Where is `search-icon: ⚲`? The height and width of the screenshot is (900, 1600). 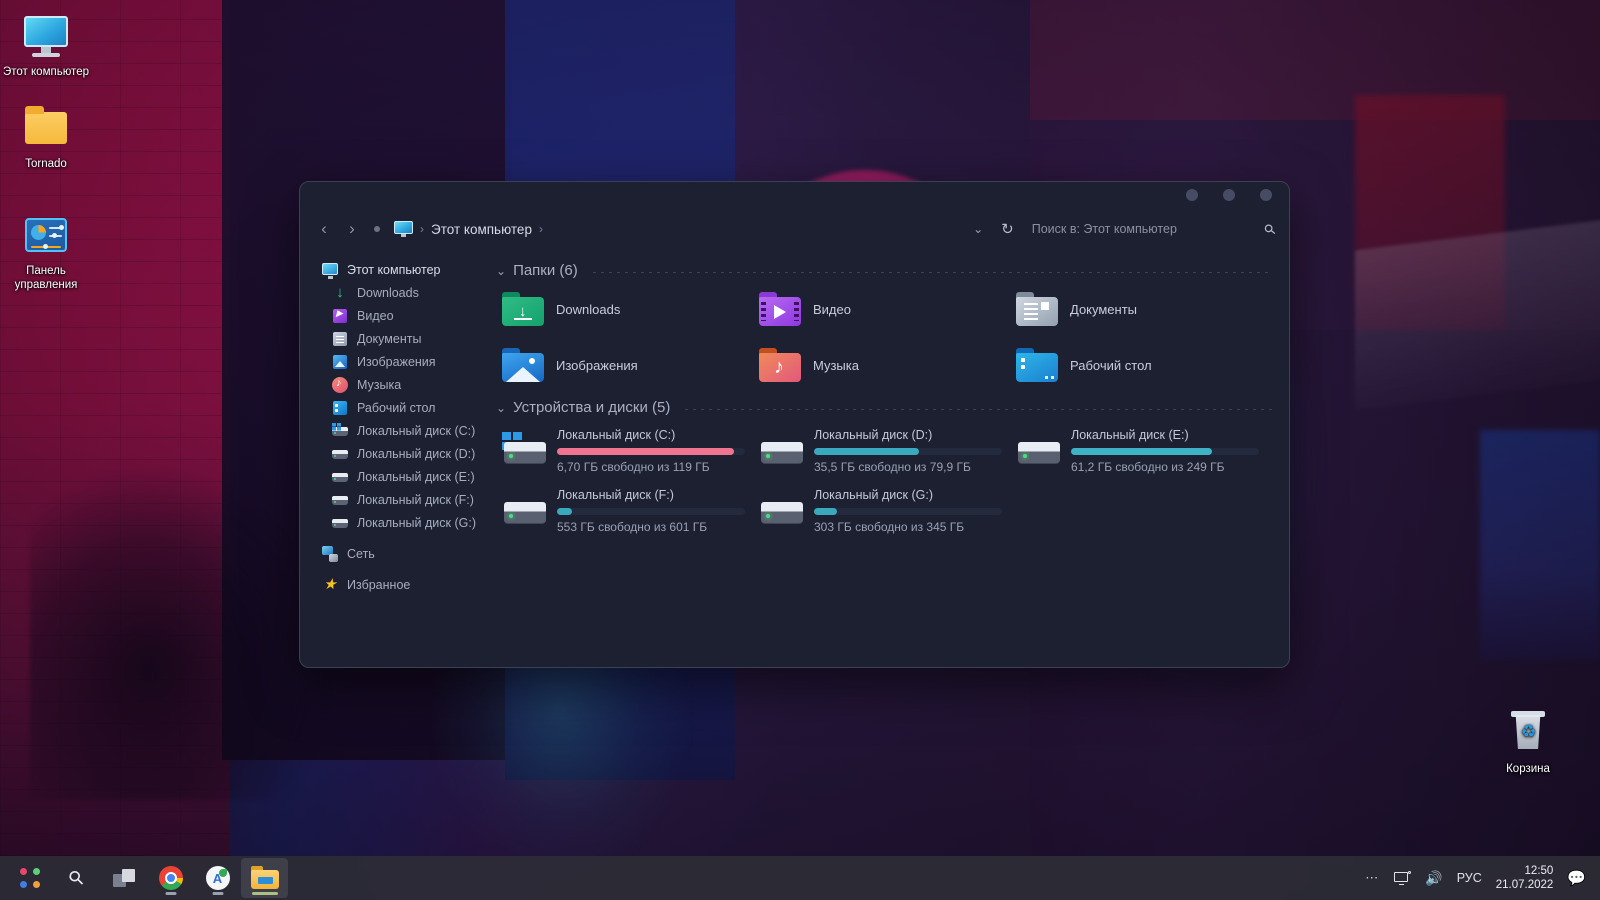 search-icon: ⚲ is located at coordinates (1270, 229).